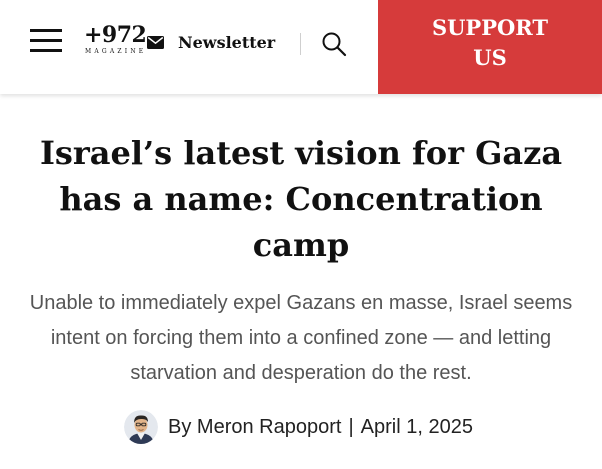  I want to click on byline-prefix: By, so click(180, 427).